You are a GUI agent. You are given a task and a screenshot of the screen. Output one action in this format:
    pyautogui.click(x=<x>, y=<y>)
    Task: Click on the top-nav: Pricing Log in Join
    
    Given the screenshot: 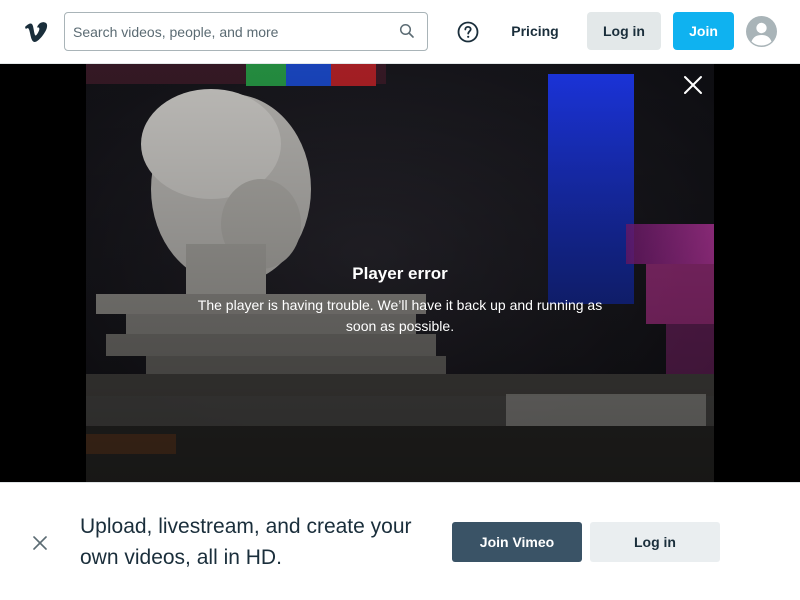 What is the action you would take?
    pyautogui.click(x=400, y=32)
    